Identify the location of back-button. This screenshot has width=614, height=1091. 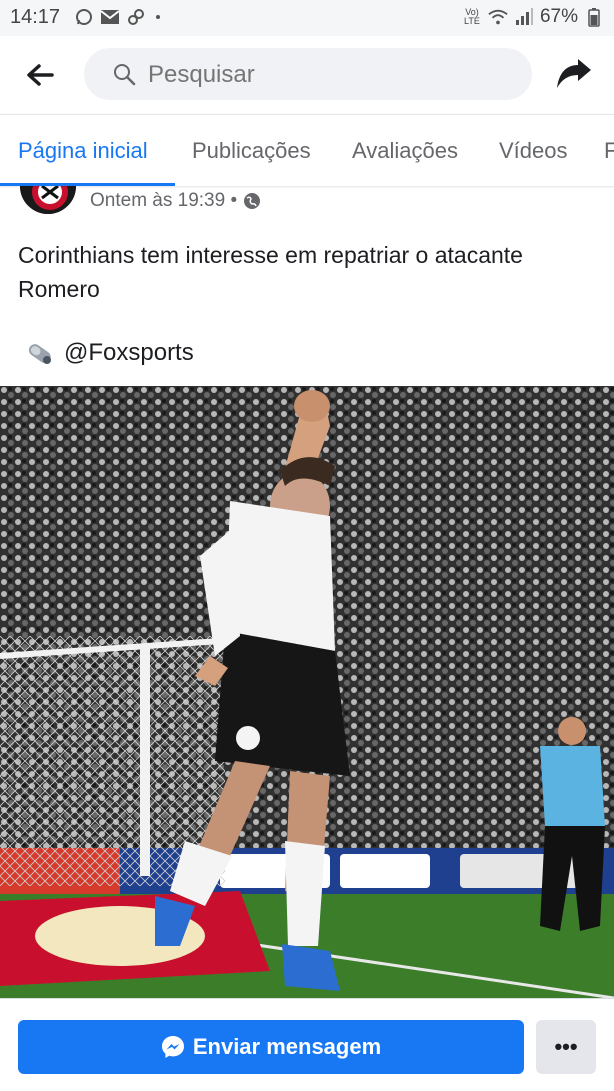
(40, 75).